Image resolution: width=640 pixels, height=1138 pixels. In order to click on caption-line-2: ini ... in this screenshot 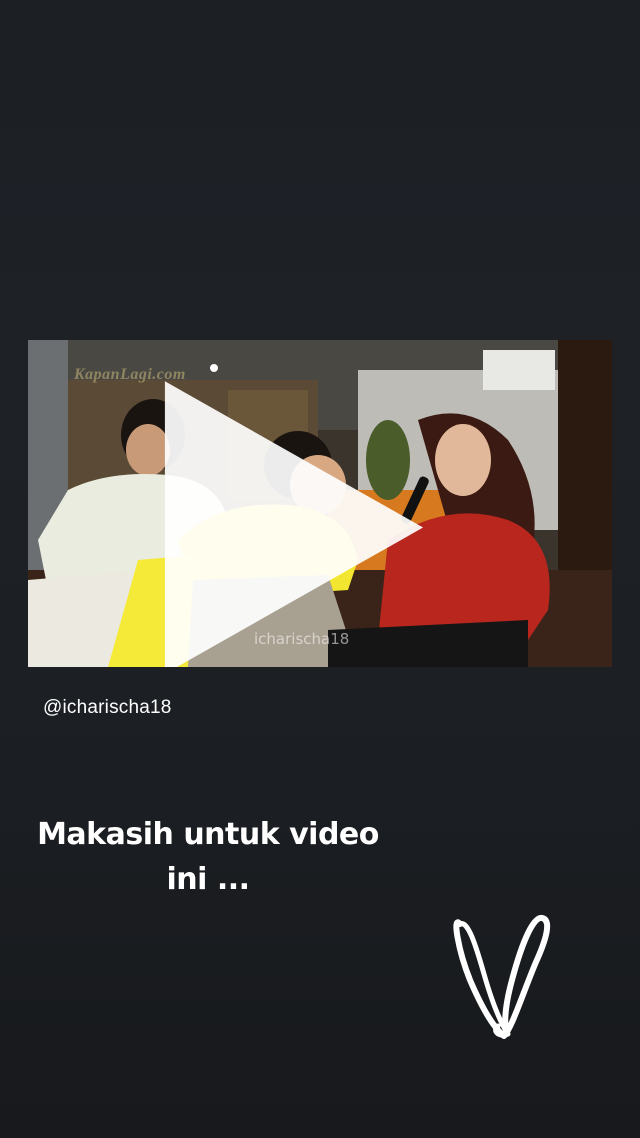, I will do `click(208, 879)`.